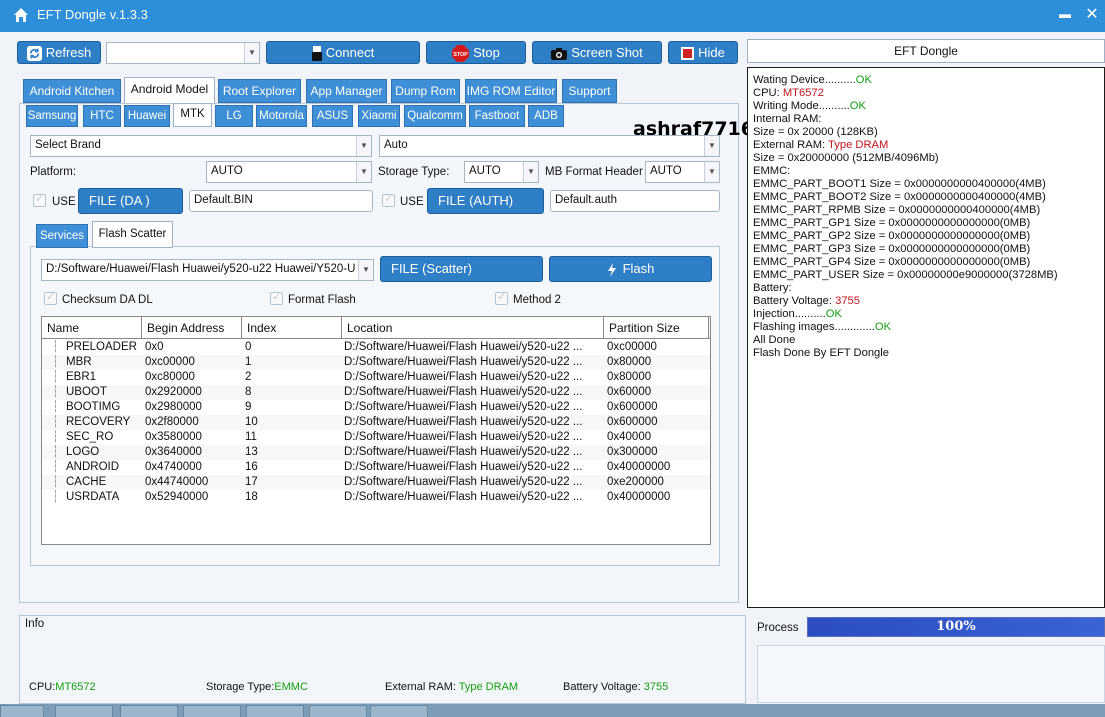 The image size is (1105, 717). What do you see at coordinates (59, 52) in the screenshot?
I see `refresh-button: Refresh` at bounding box center [59, 52].